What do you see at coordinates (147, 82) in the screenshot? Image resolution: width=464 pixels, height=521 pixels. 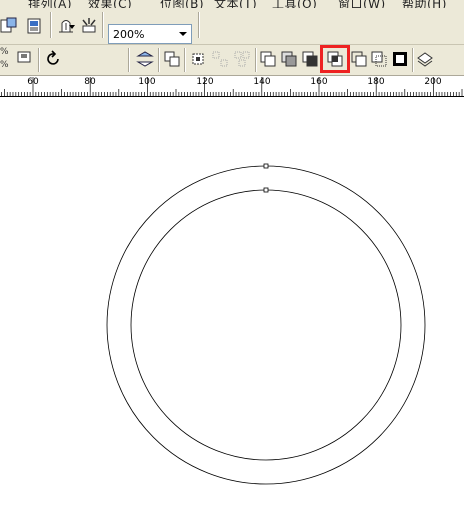 I see `ruler-label-100: 100` at bounding box center [147, 82].